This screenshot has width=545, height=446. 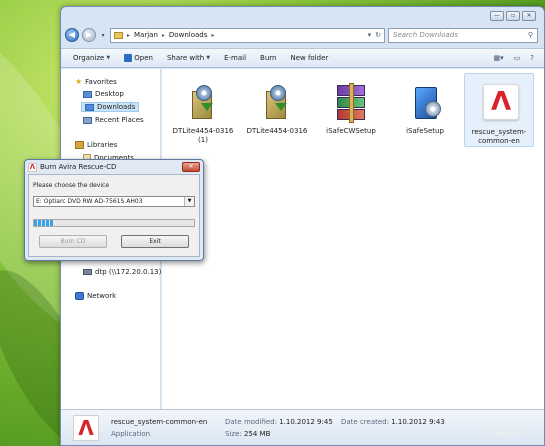 I want to click on file-item-rescue-system: Λ rescue_system-common-en, so click(x=499, y=110).